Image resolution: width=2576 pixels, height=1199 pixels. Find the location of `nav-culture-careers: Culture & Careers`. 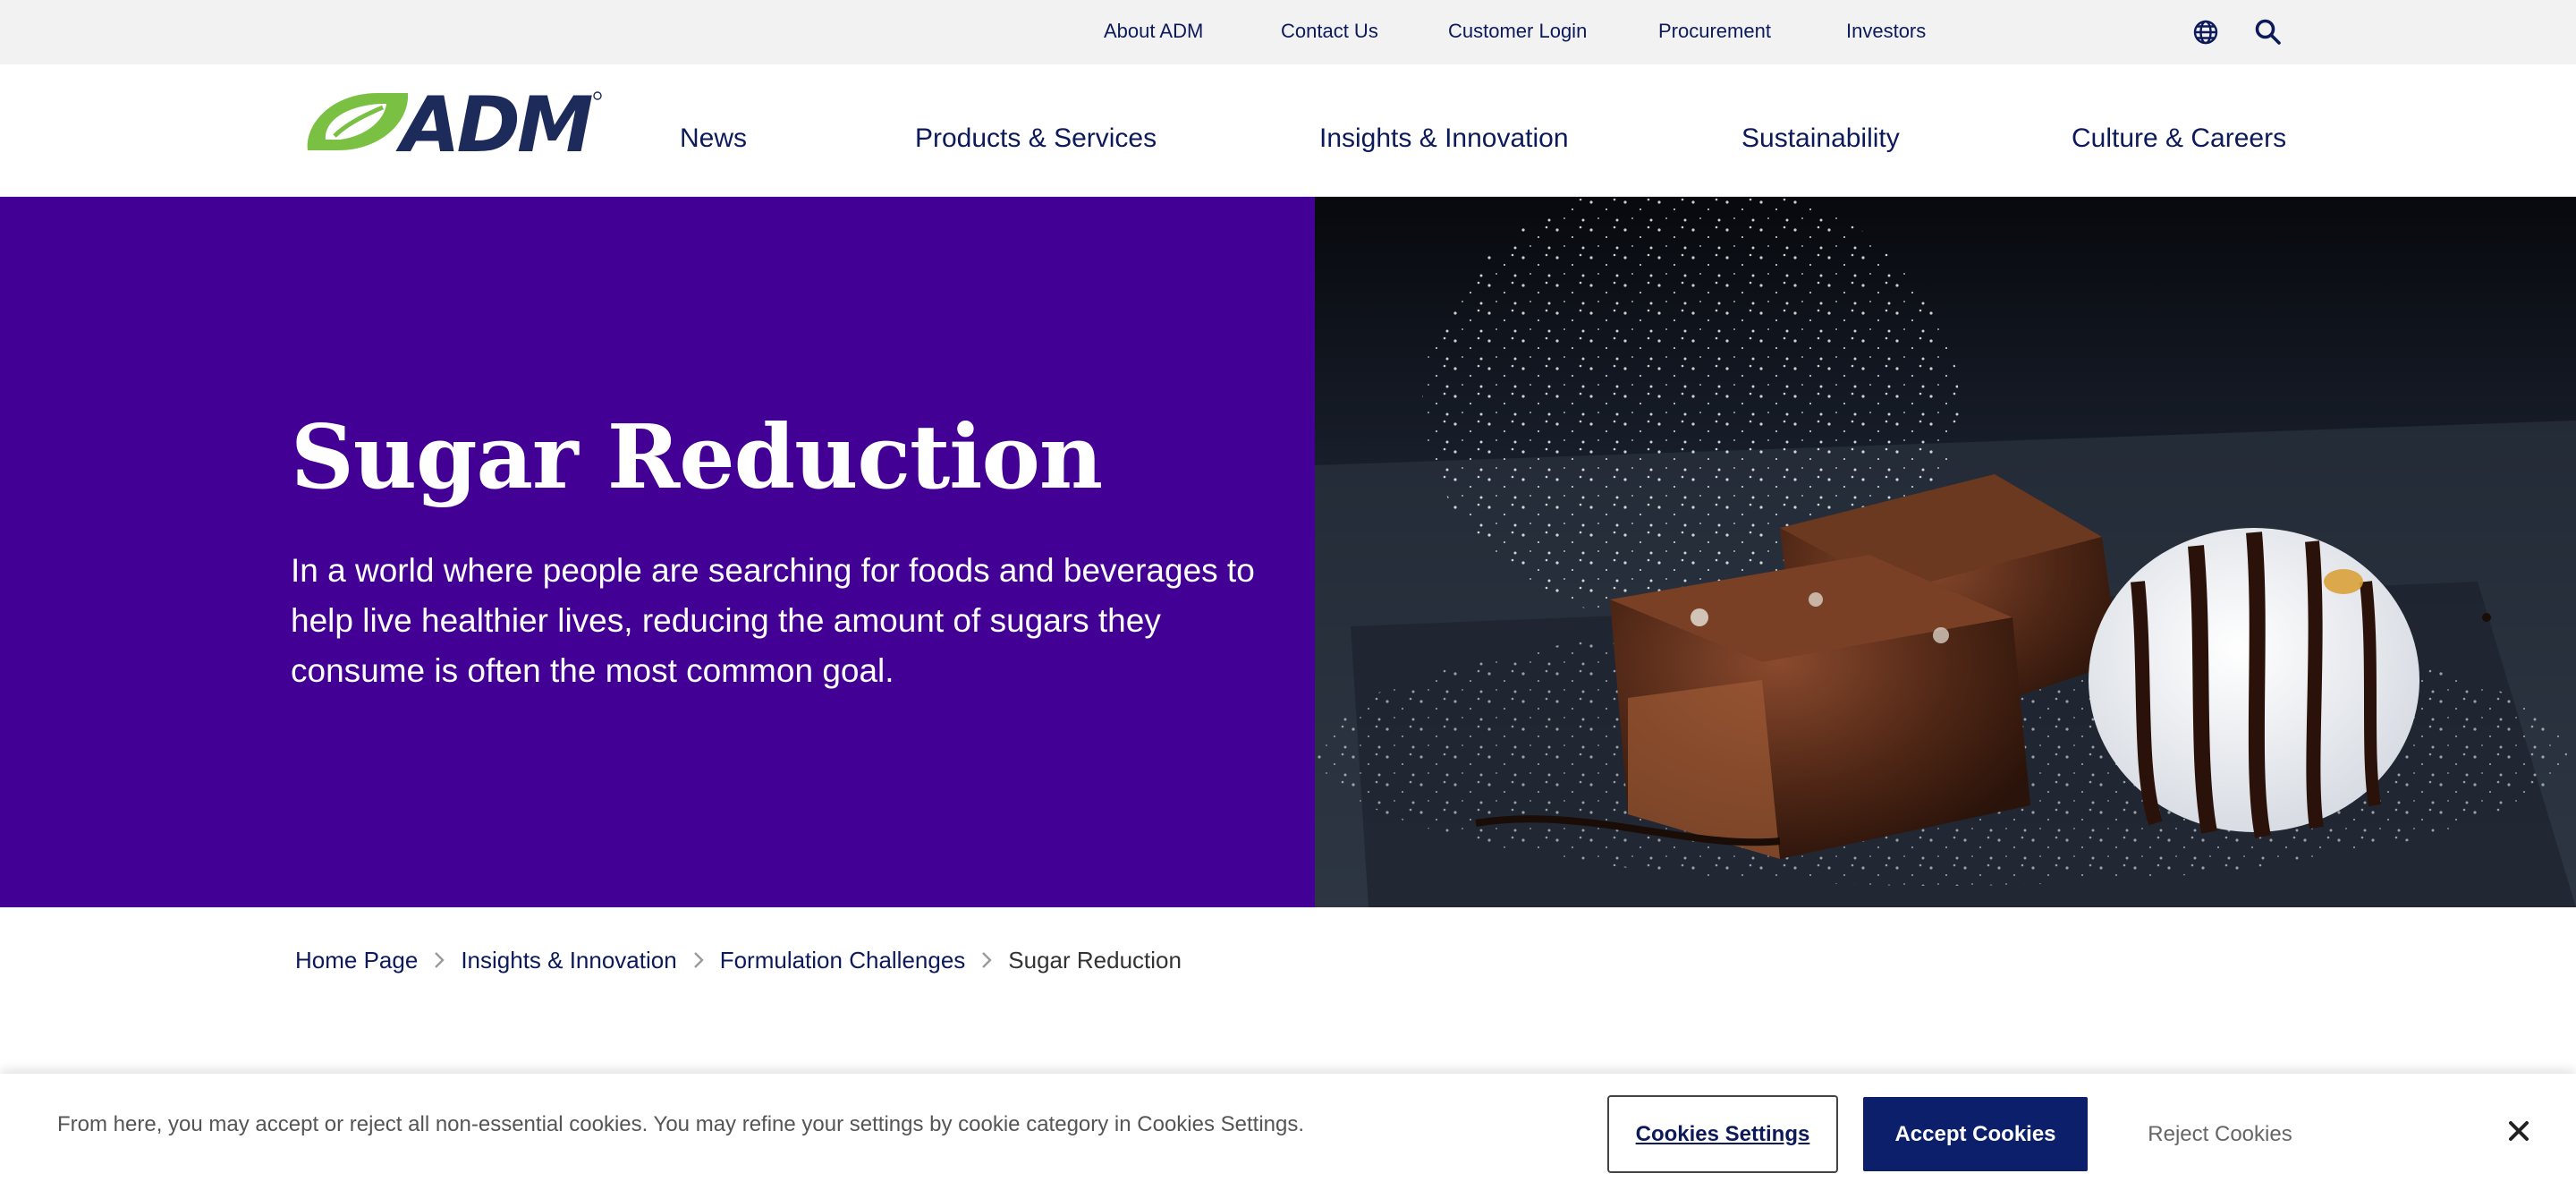

nav-culture-careers: Culture & Careers is located at coordinates (2179, 138).